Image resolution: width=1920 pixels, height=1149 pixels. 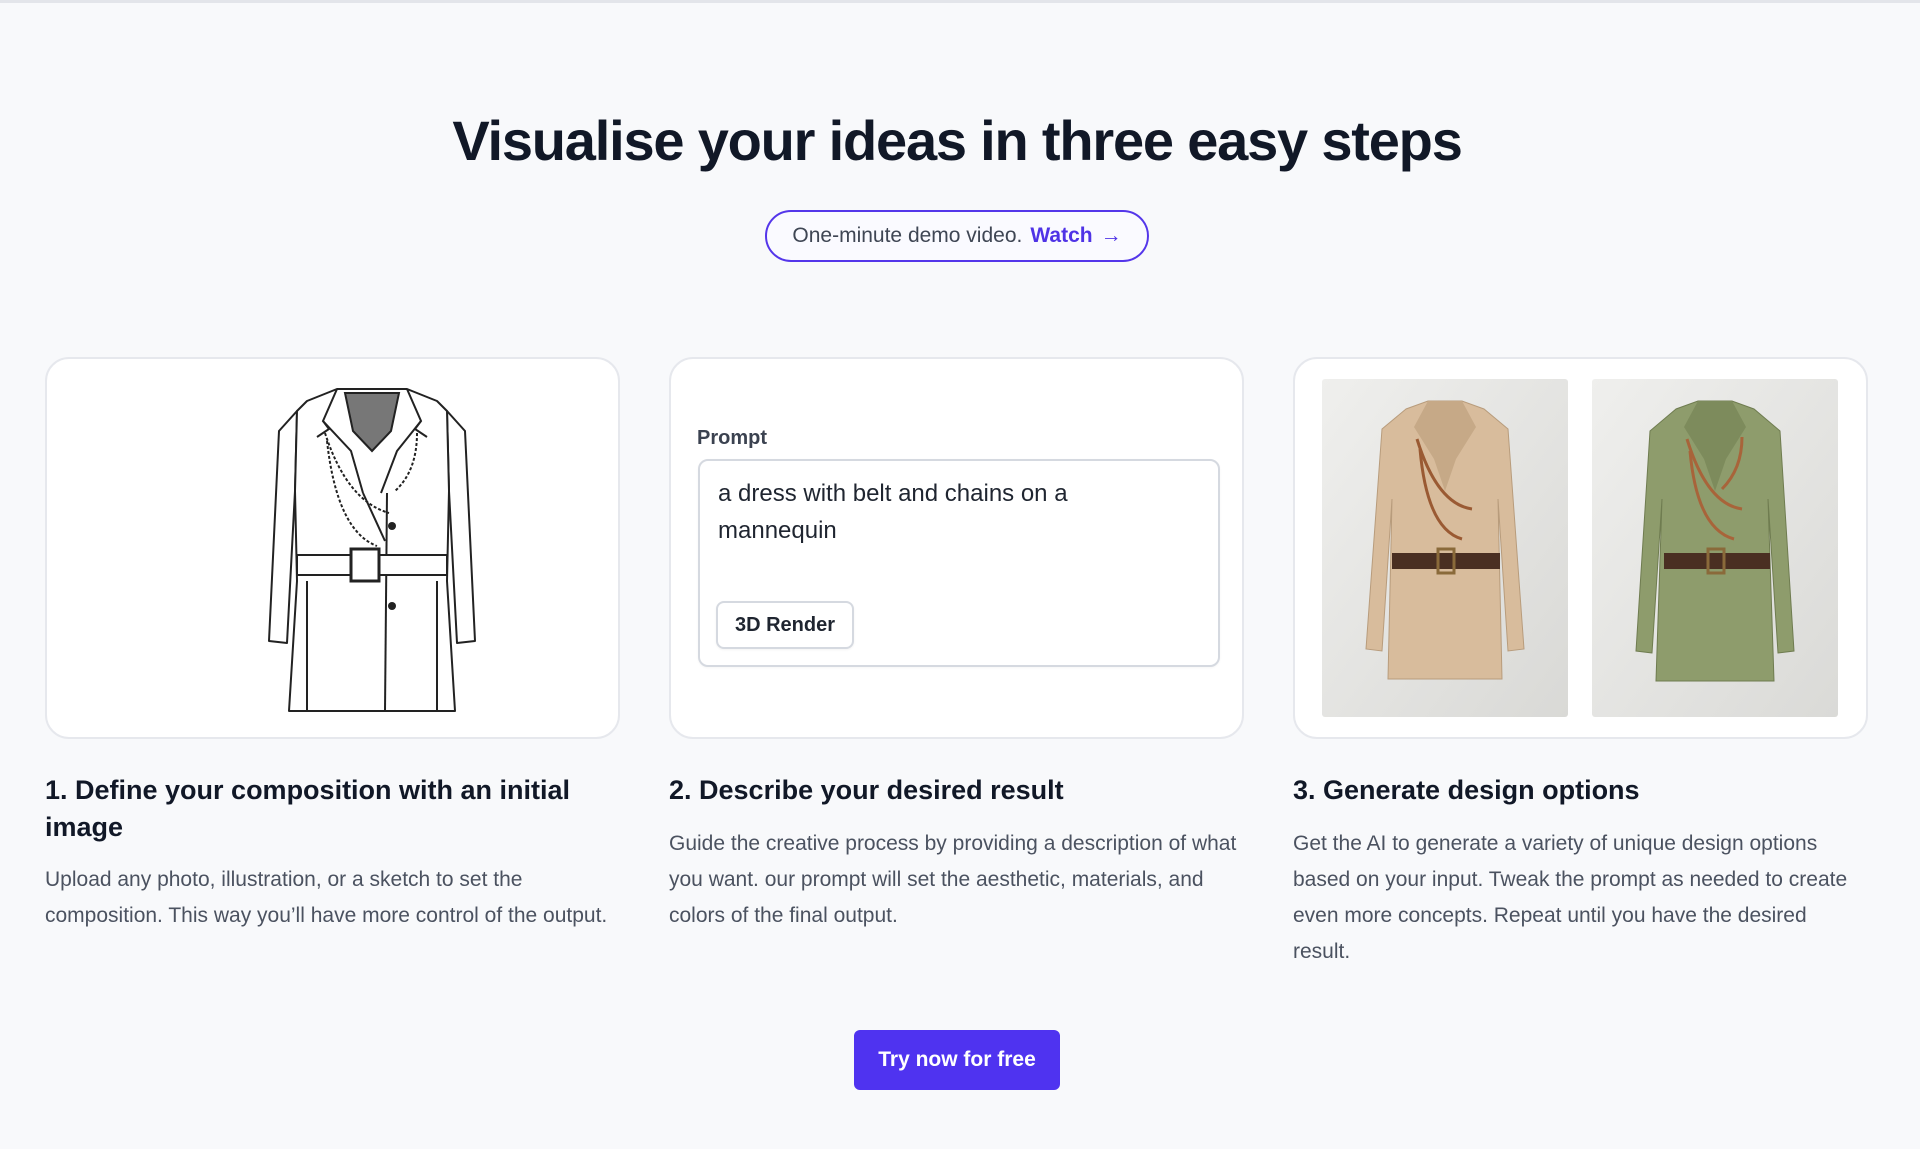 I want to click on arrow-right-icon: →, so click(x=1111, y=235).